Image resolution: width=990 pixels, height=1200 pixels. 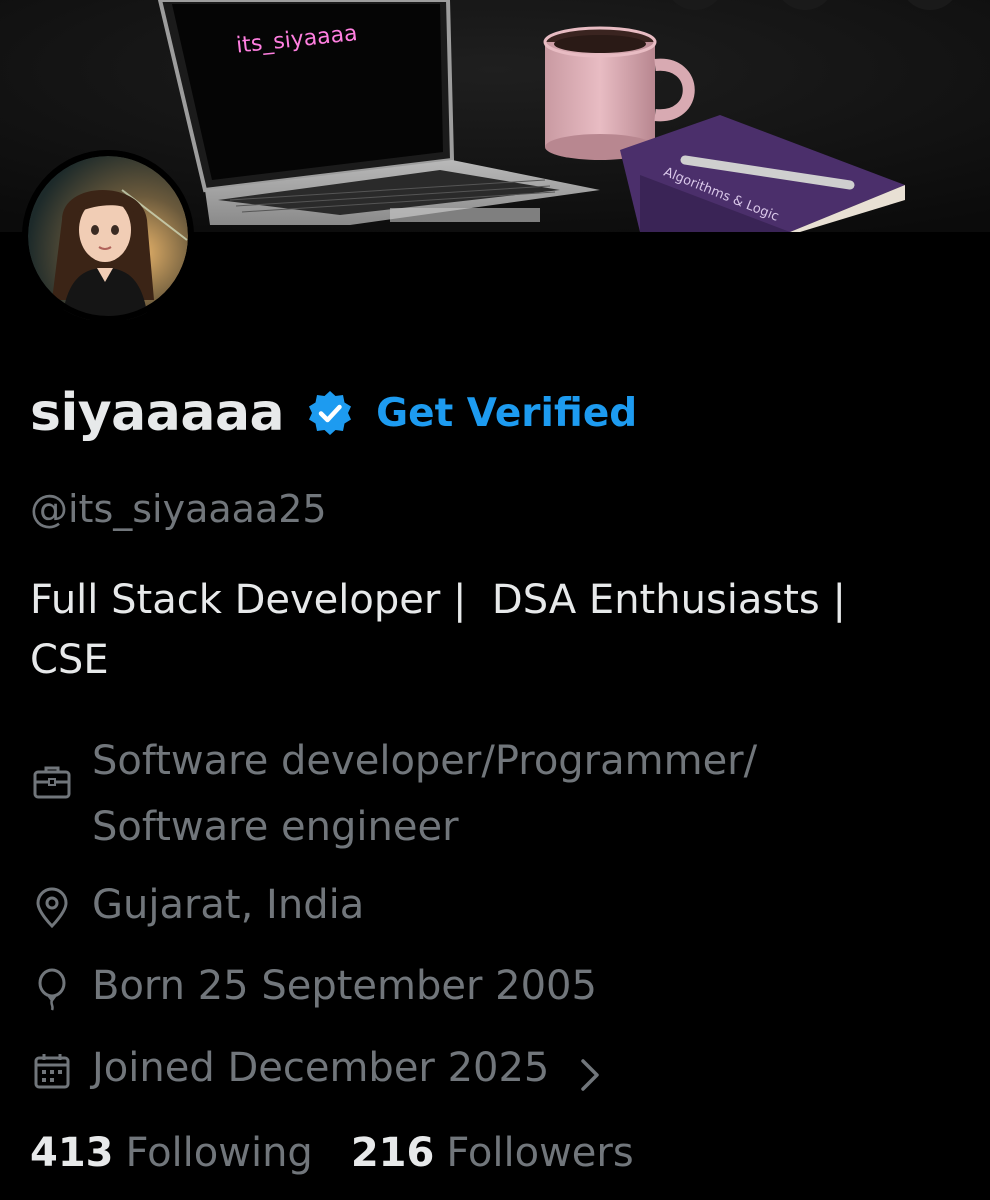 I want to click on chevron-right-icon, so click(x=590, y=1070).